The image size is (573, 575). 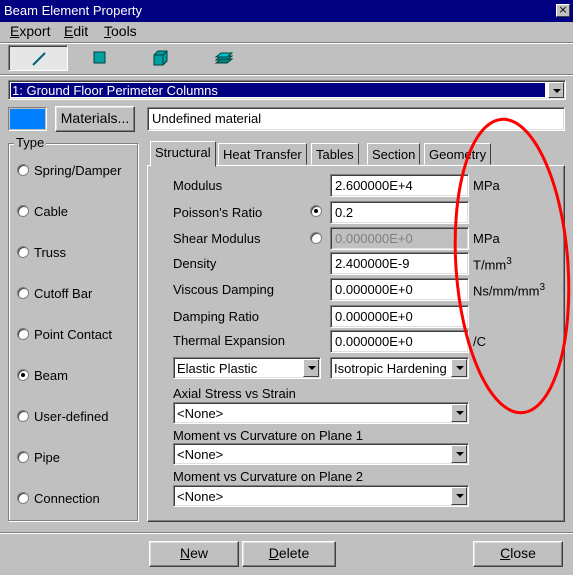 I want to click on radio-spring-damper, so click(x=23, y=170).